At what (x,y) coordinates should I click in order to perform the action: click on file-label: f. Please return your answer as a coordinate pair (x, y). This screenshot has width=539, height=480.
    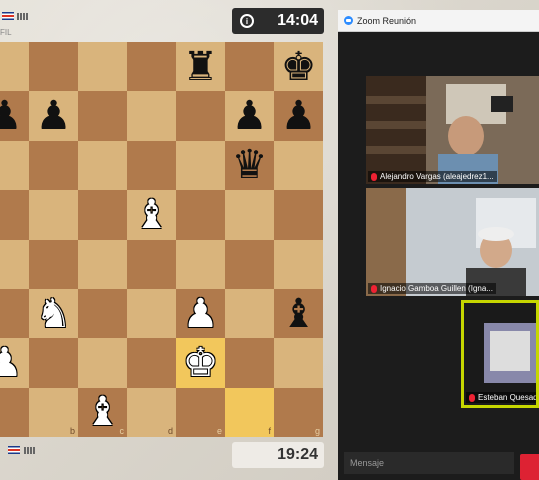
    Looking at the image, I should click on (269, 431).